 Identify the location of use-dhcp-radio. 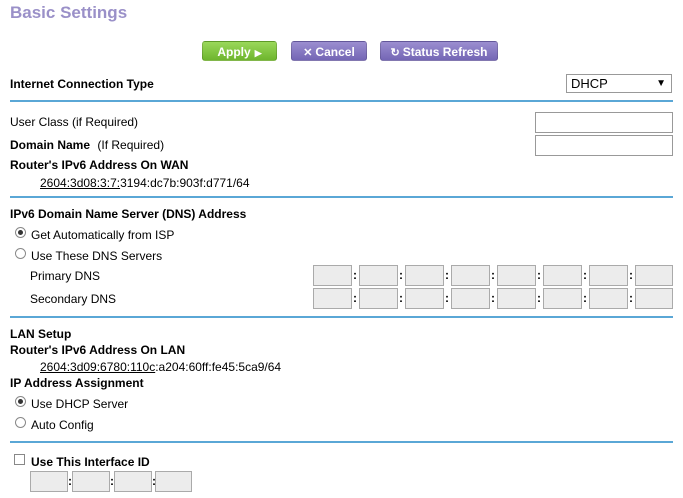
(20, 401).